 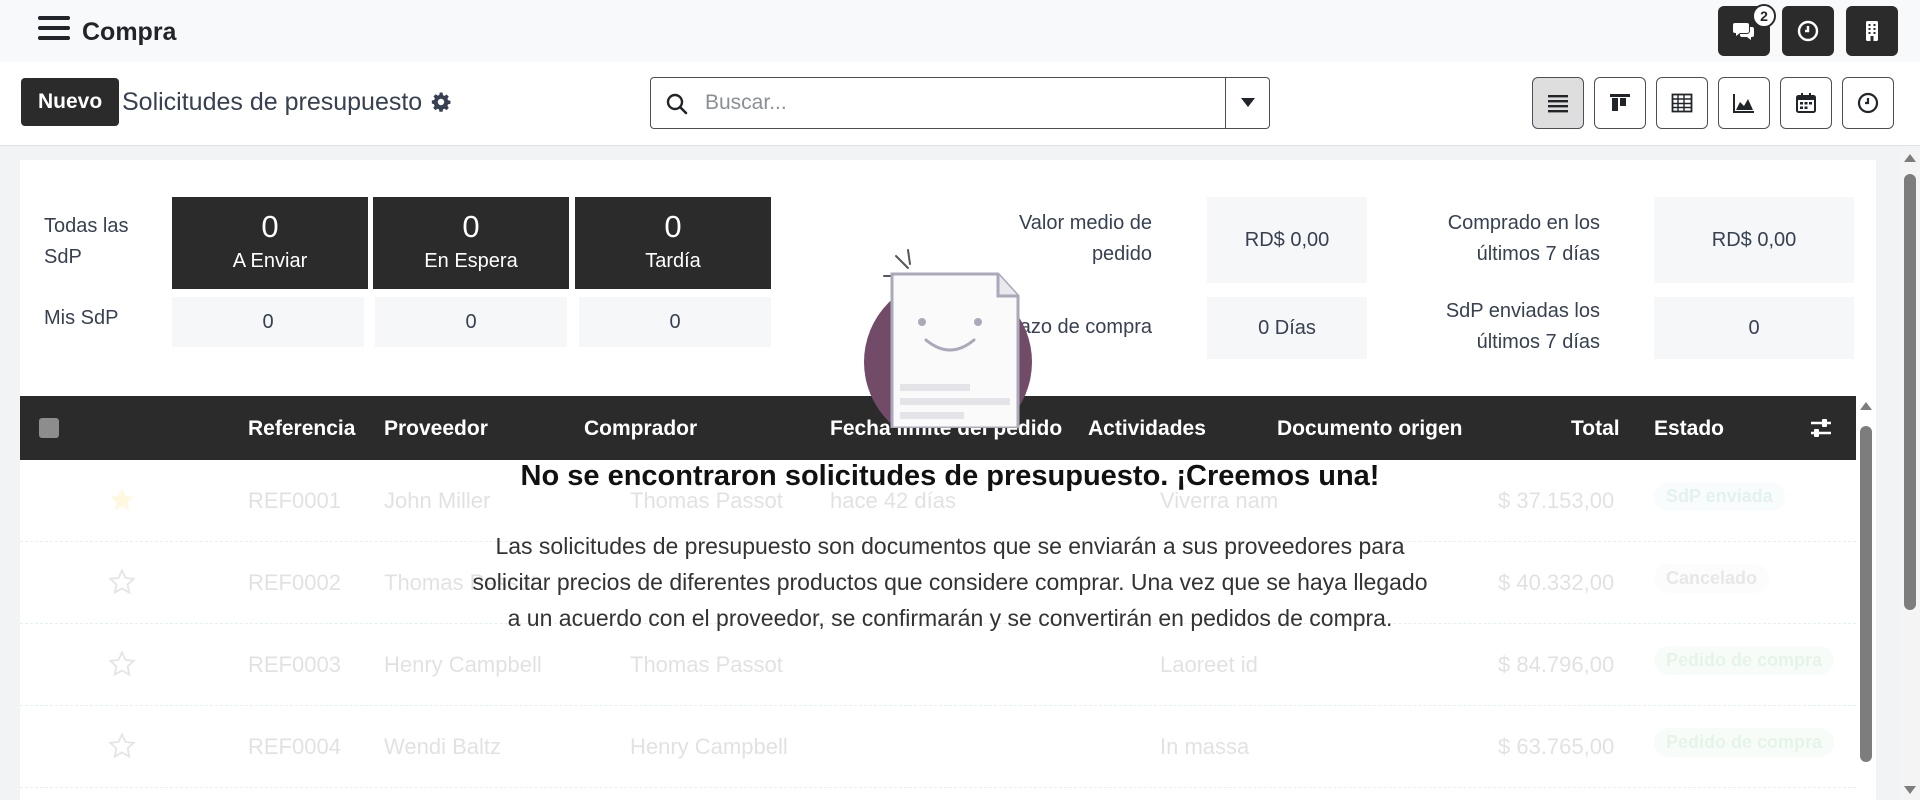 What do you see at coordinates (463, 664) in the screenshot?
I see `row-vendor: Henry Campbell` at bounding box center [463, 664].